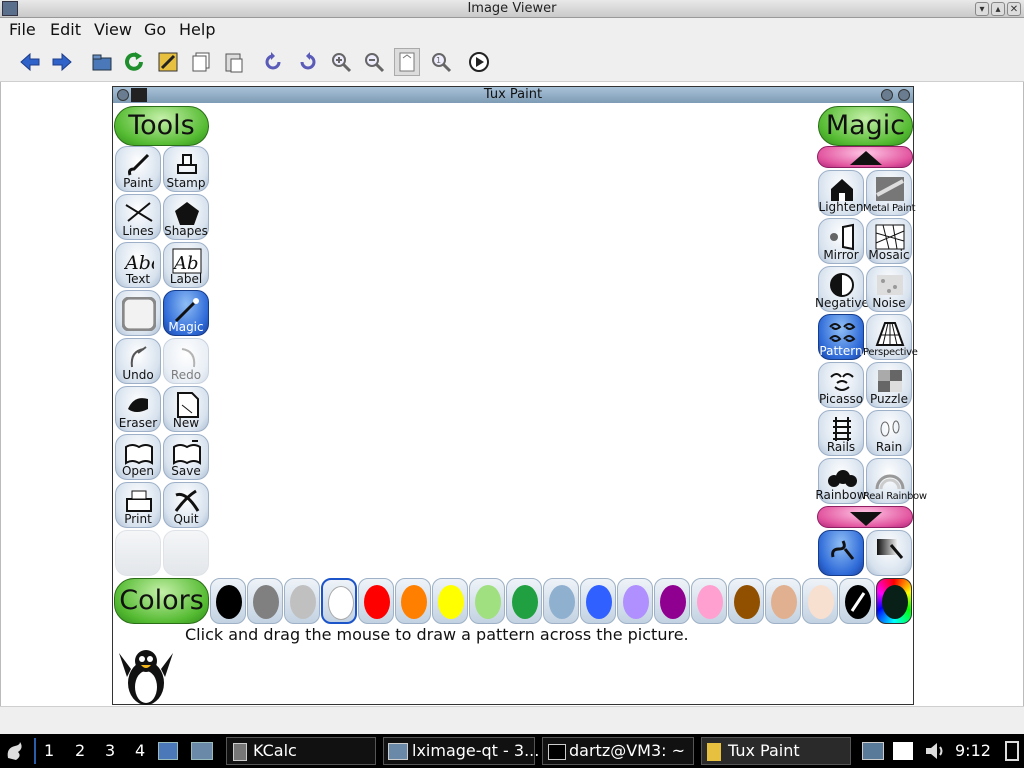  What do you see at coordinates (202, 751) in the screenshot?
I see `image-viewer-launcher-icon` at bounding box center [202, 751].